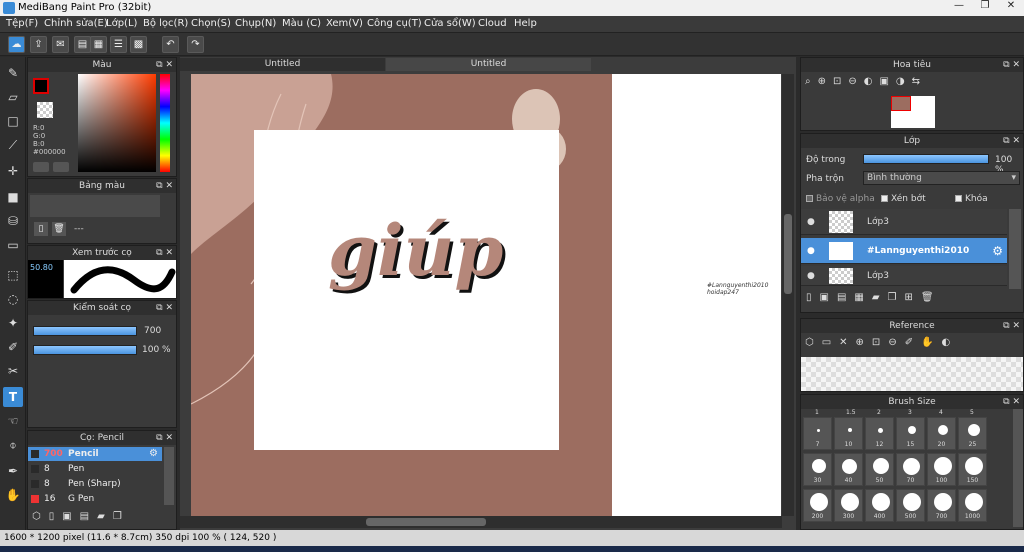 This screenshot has height=552, width=1024. Describe the element at coordinates (450, 23) in the screenshot. I see `menu-window: Cửa sổ(W)` at that location.